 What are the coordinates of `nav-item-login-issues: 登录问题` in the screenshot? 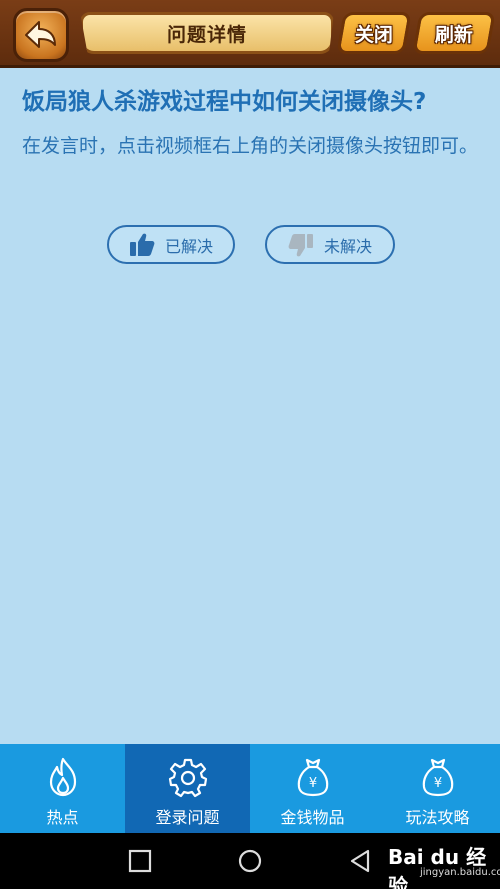 It's located at (187, 788).